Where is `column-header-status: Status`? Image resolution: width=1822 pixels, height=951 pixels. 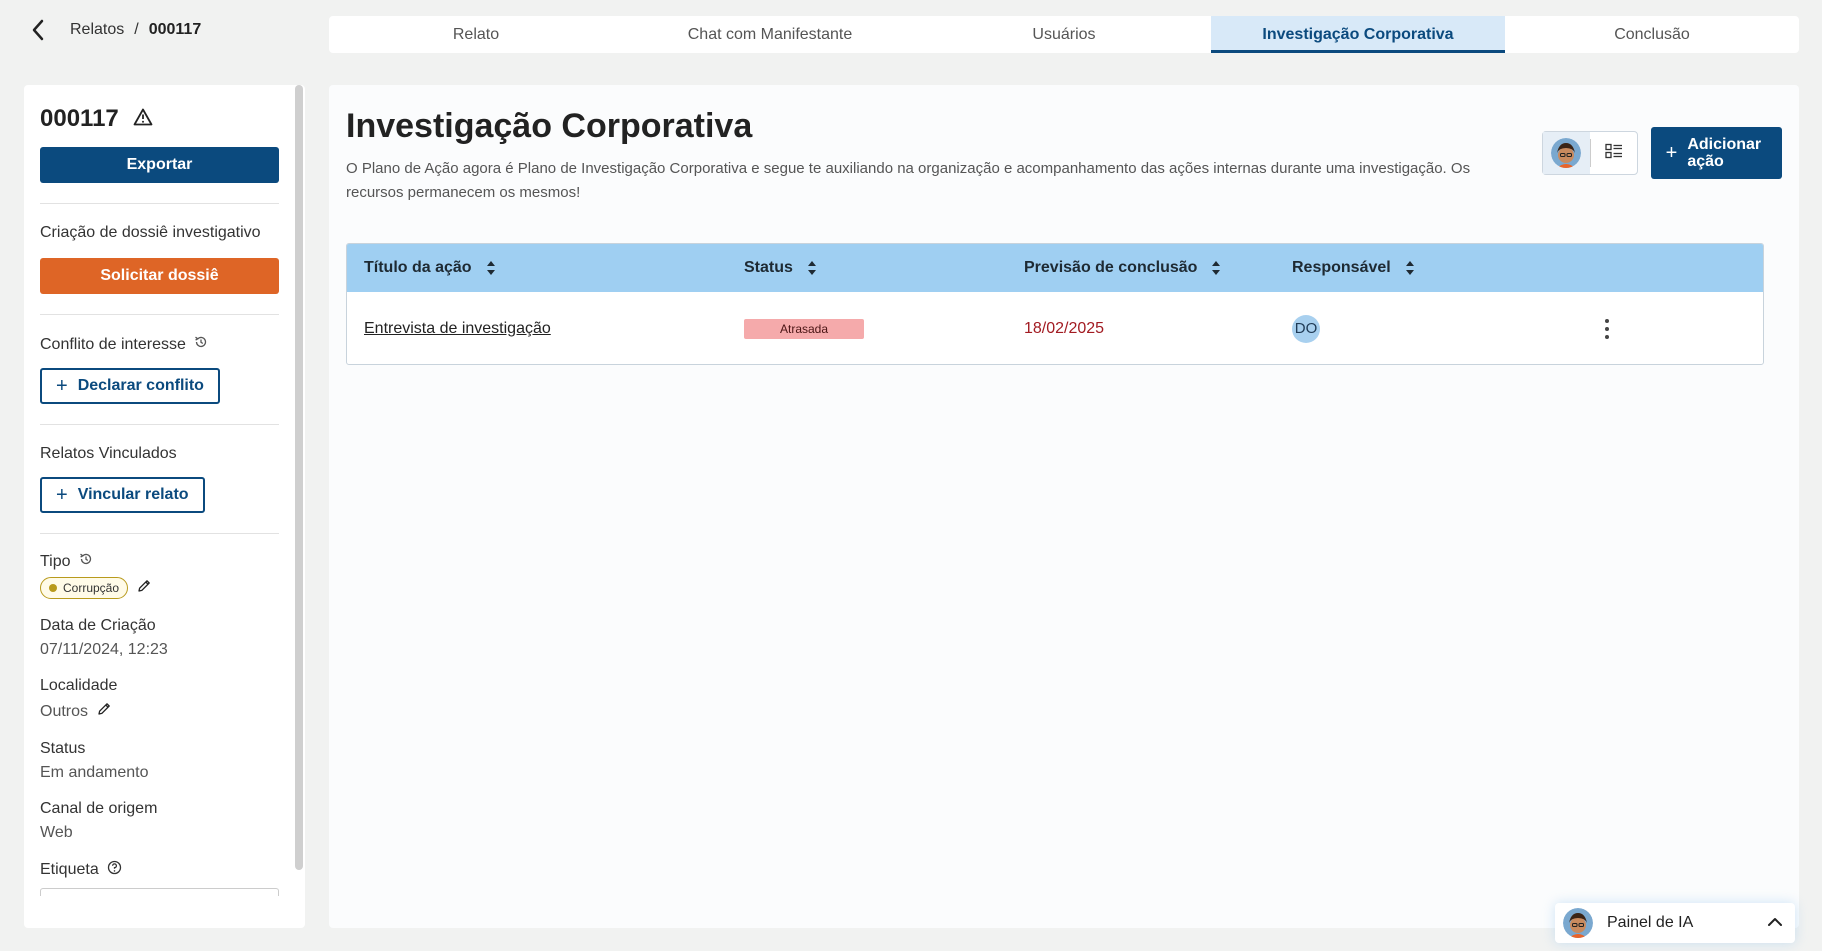
column-header-status: Status is located at coordinates (780, 268).